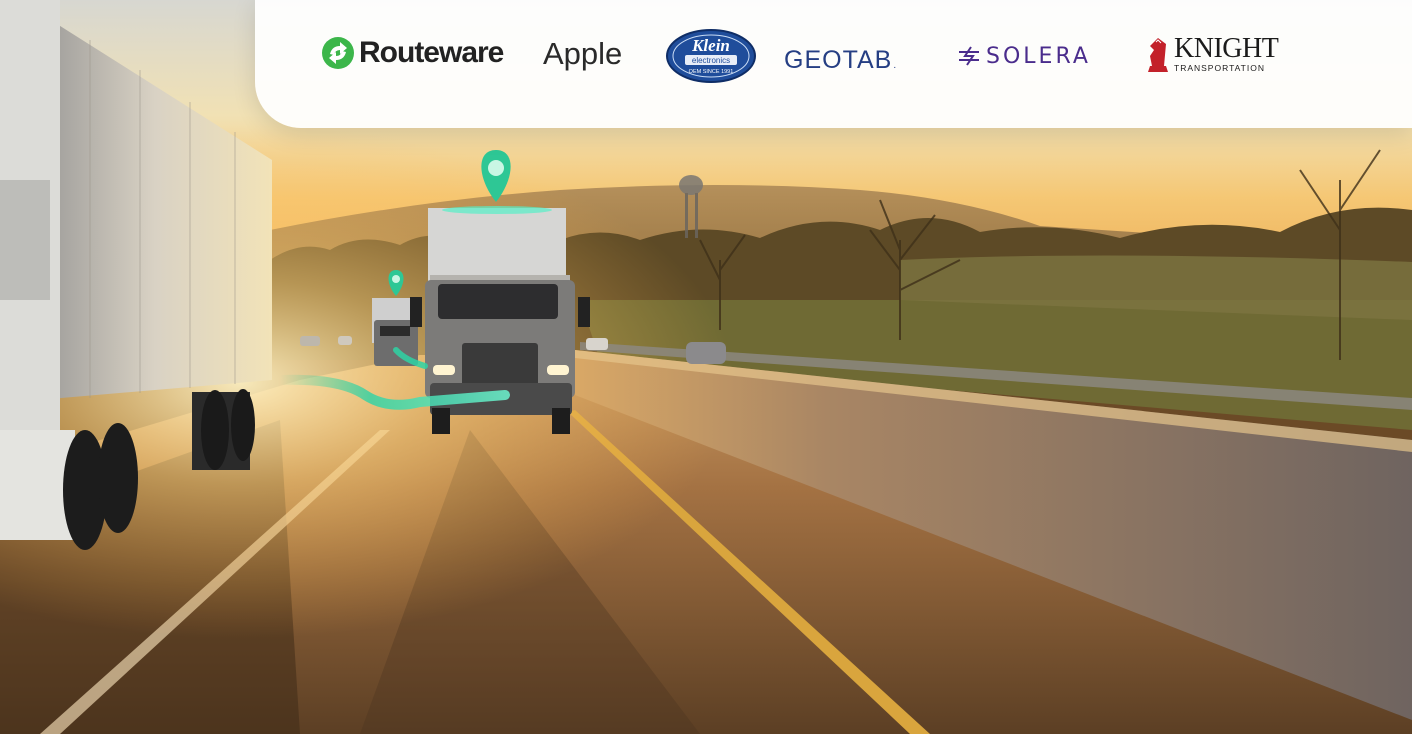 This screenshot has width=1412, height=734. I want to click on klein-badge-icon: Klein electronics OEM SINCE 1991, so click(711, 56).